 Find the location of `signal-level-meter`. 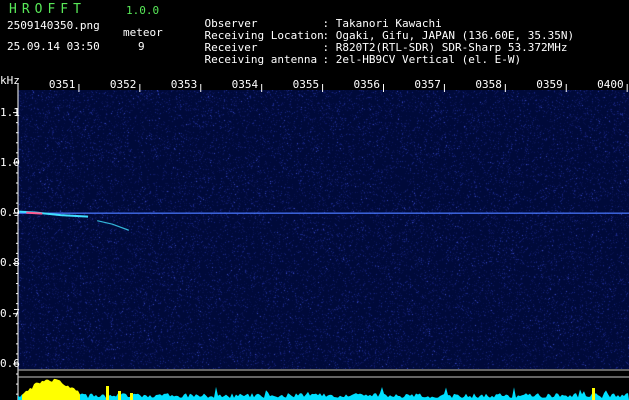

signal-level-meter is located at coordinates (323, 389).